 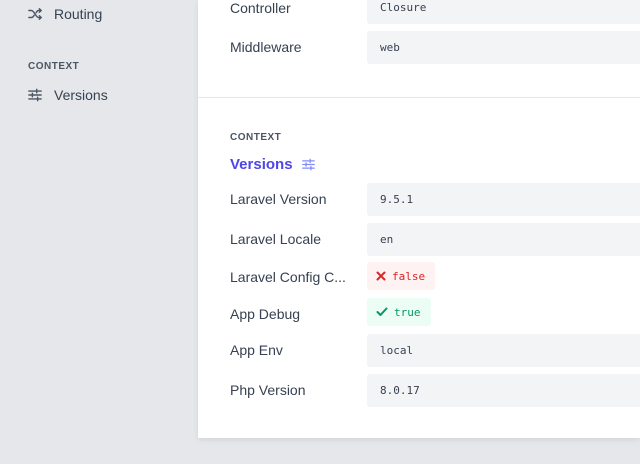 What do you see at coordinates (503, 390) in the screenshot?
I see `row-value-php-version: 8.0.17` at bounding box center [503, 390].